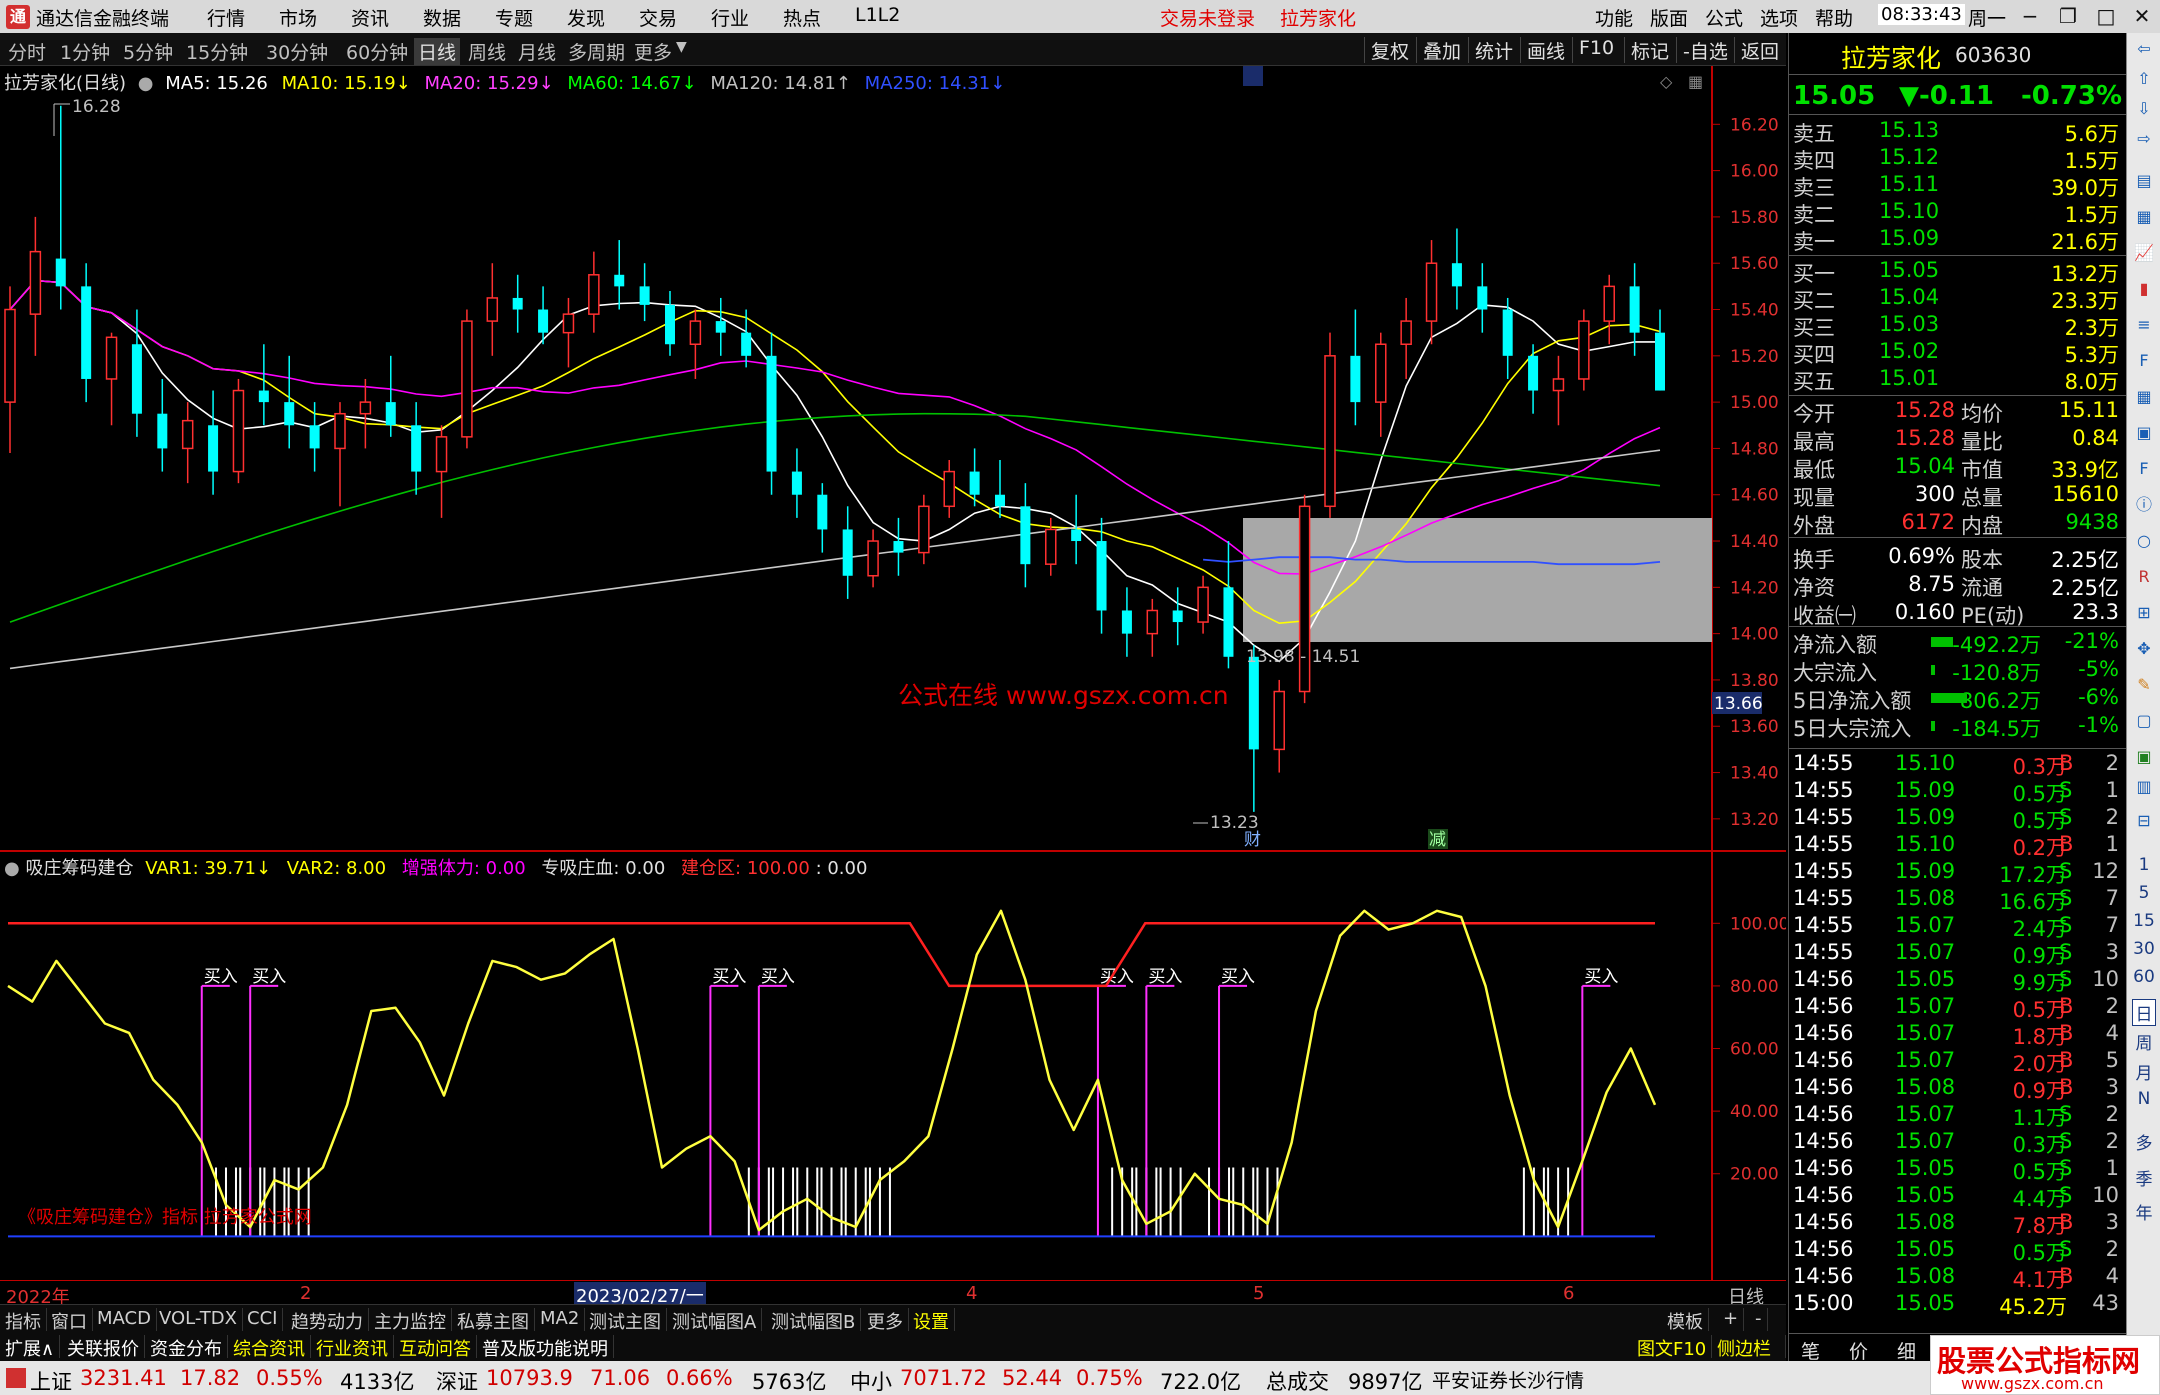 This screenshot has height=1395, width=2160. What do you see at coordinates (2144, 1071) in the screenshot?
I see `period-month: 月` at bounding box center [2144, 1071].